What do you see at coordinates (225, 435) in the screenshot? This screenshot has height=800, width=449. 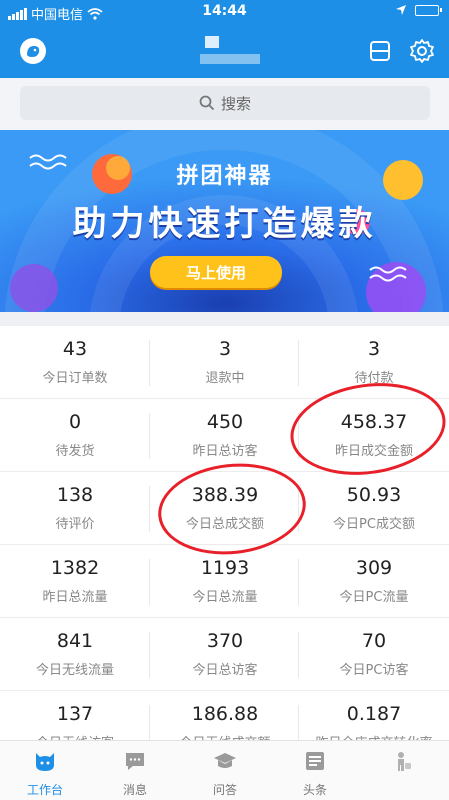 I see `metric-cell: 450 昨日总访客` at bounding box center [225, 435].